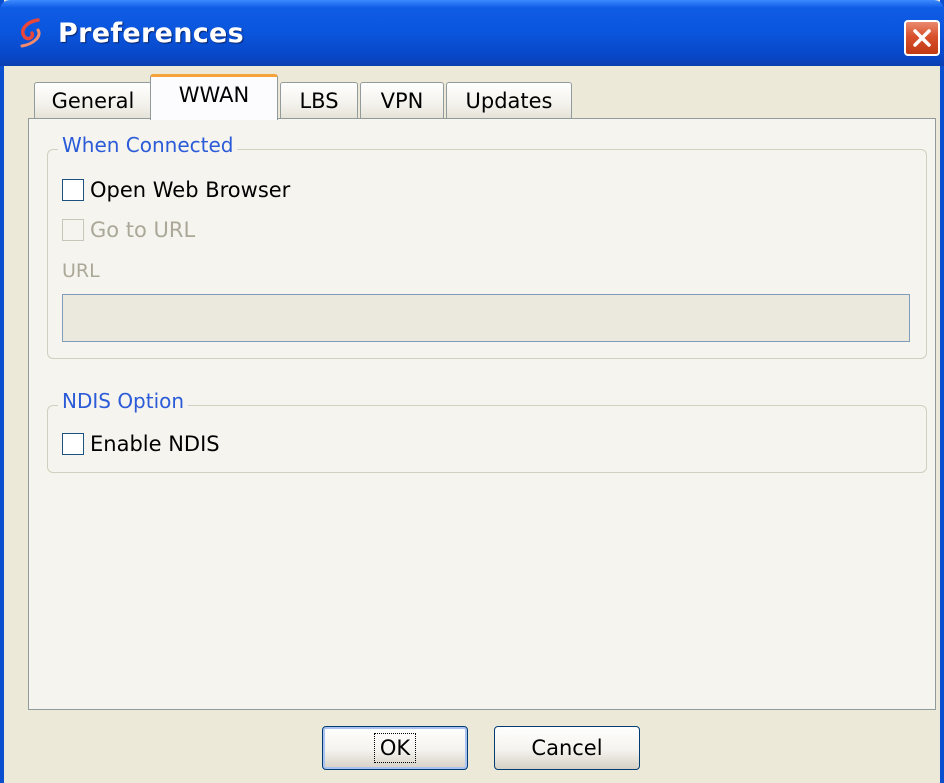 The height and width of the screenshot is (783, 944). What do you see at coordinates (148, 145) in the screenshot?
I see `when-connected-legend: When Connected` at bounding box center [148, 145].